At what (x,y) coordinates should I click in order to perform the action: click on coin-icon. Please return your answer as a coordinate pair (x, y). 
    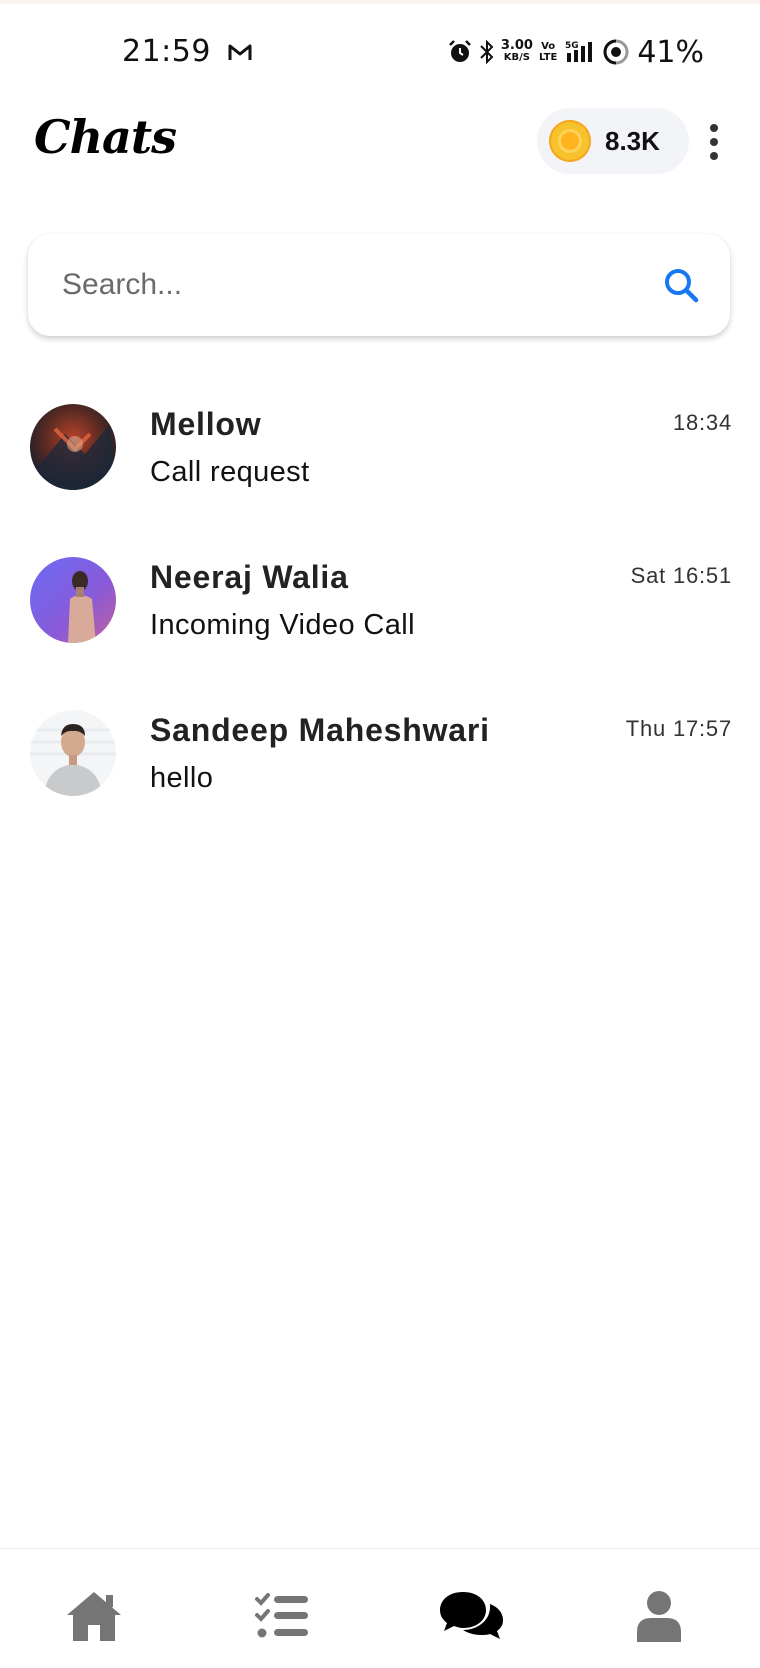
    Looking at the image, I should click on (570, 141).